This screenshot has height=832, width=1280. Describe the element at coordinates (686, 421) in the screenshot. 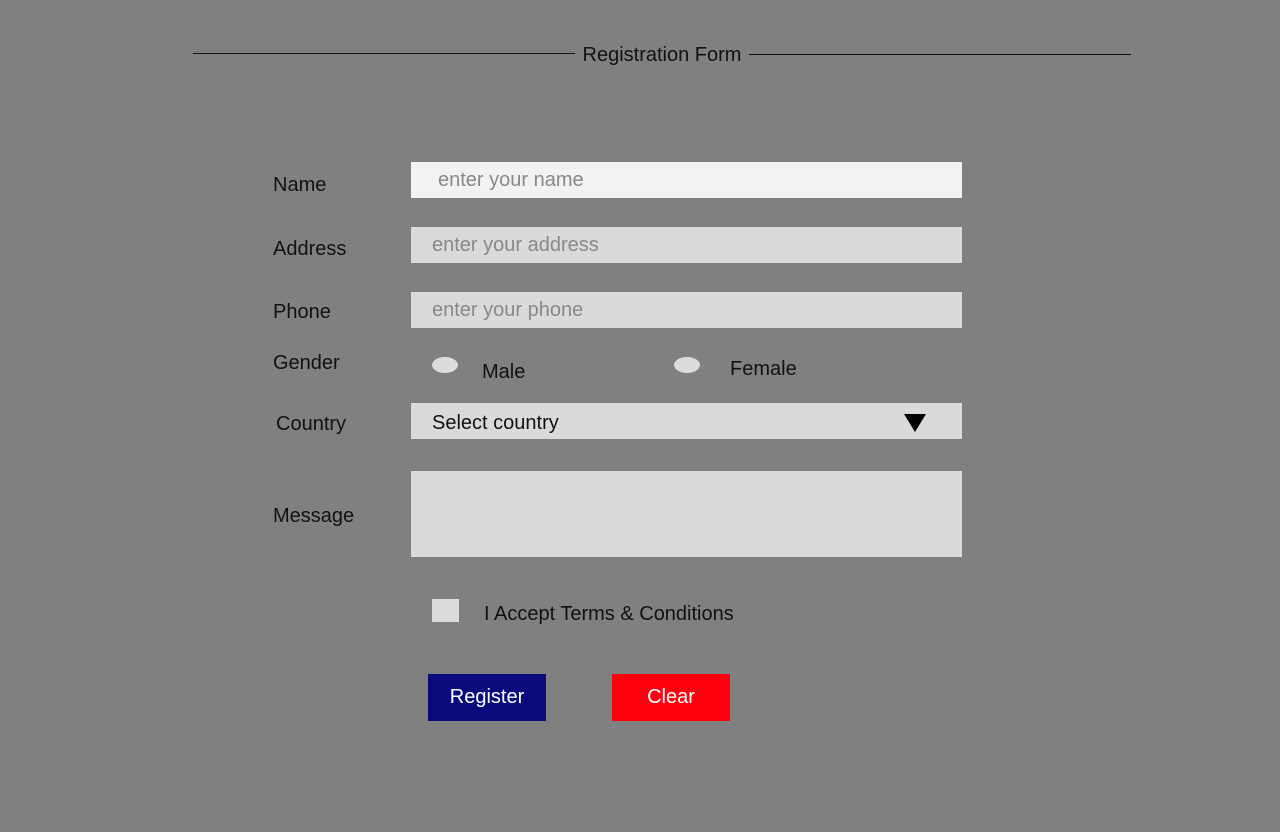

I see `country-select: Select country` at that location.